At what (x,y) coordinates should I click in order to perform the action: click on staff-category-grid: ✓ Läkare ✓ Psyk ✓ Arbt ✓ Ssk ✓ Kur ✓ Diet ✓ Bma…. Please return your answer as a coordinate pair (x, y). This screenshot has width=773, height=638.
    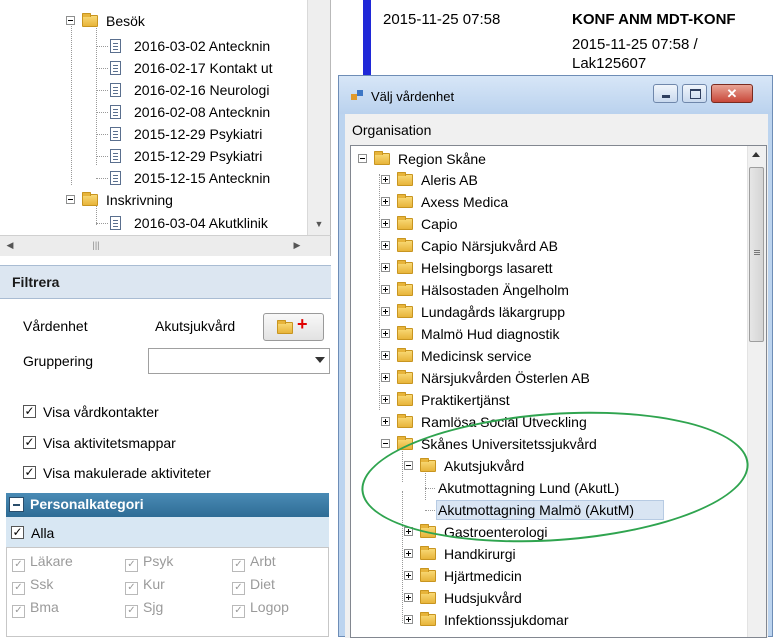
    Looking at the image, I should click on (167, 592).